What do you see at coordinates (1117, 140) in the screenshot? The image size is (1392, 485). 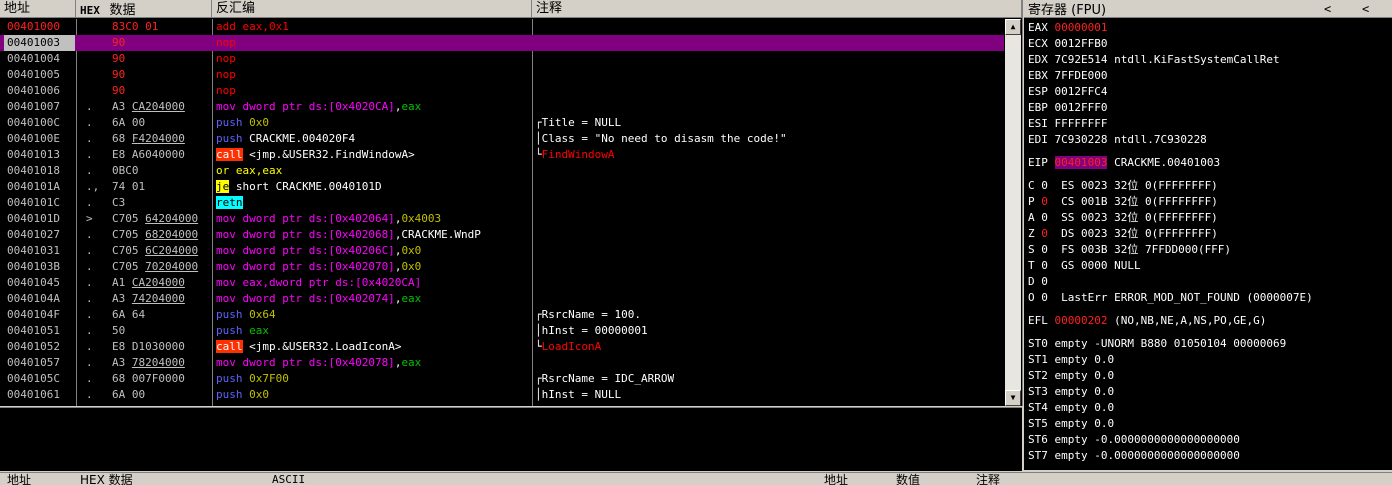 I see `register-line: EDI 7C930228 ntdll.7C930228` at bounding box center [1117, 140].